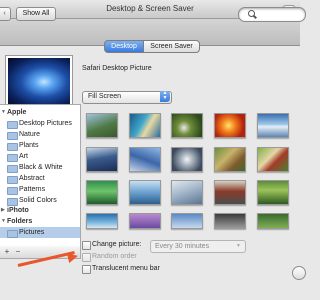 Image resolution: width=320 pixels, height=300 pixels. I want to click on add-folder-button: +, so click(7, 251).